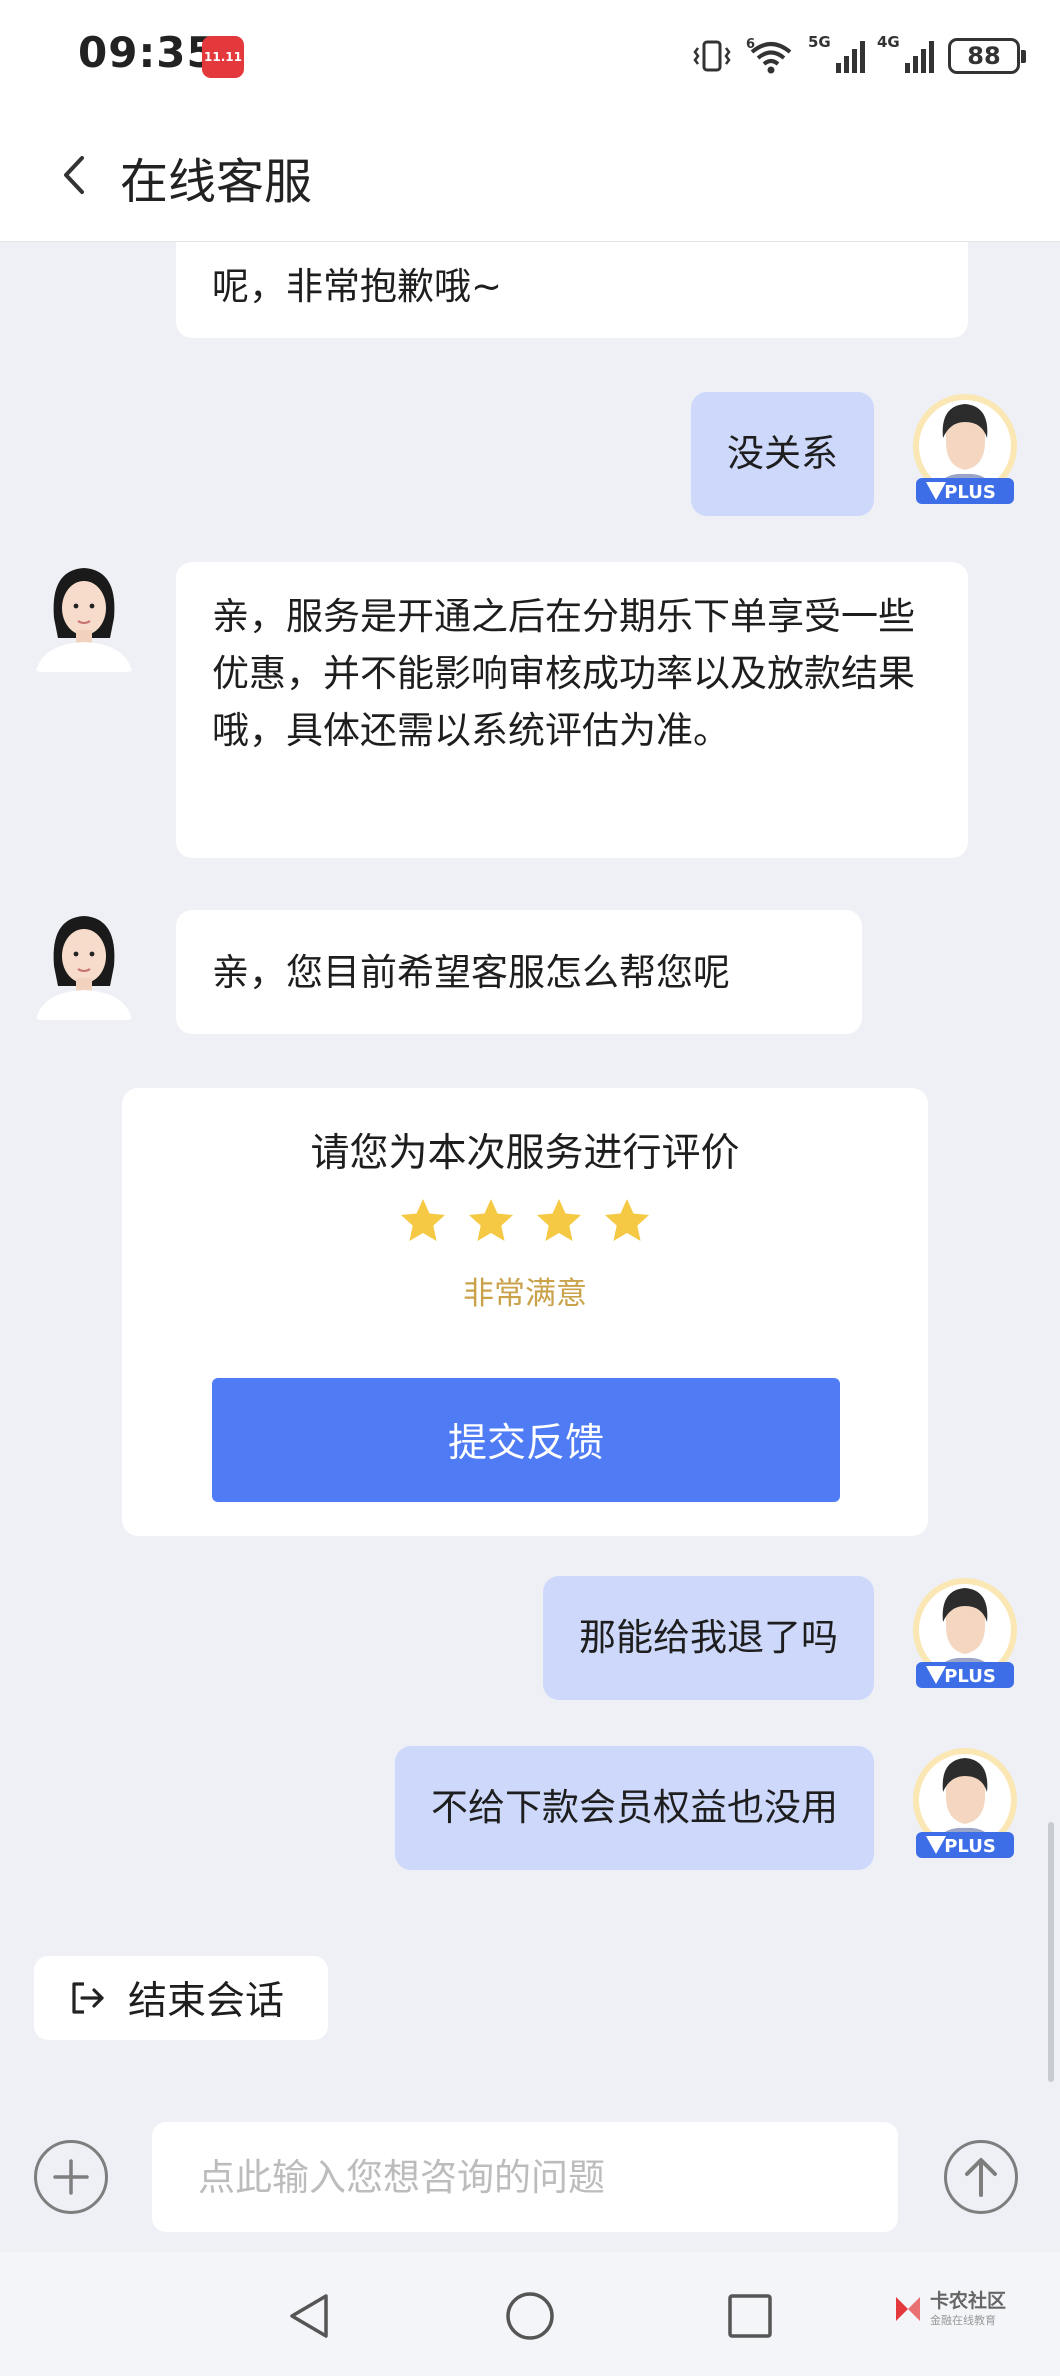  I want to click on rating-card: 请您为本次服务进行评价 非常满意 提交反馈, so click(525, 1312).